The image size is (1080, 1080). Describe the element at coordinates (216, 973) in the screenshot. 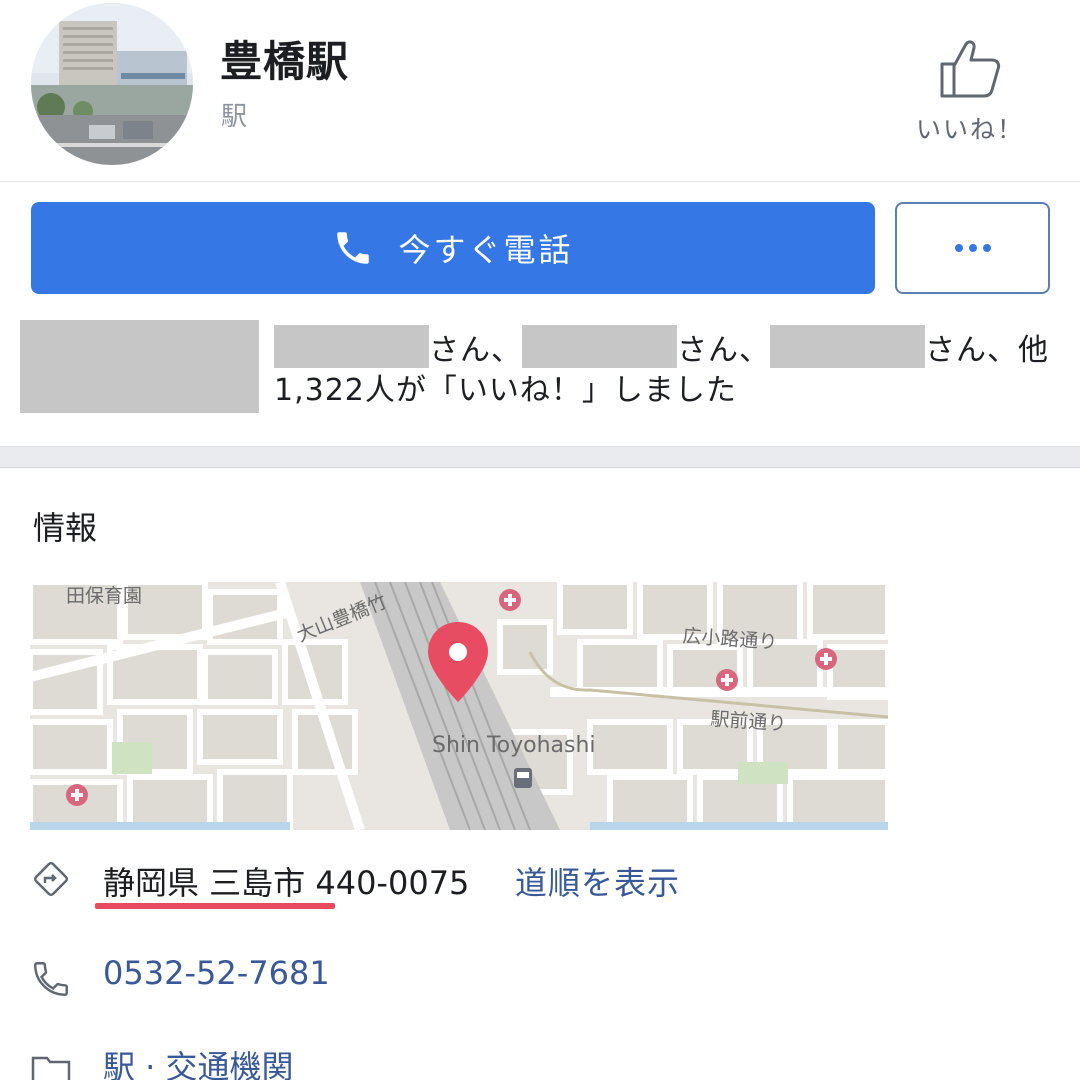

I see `phone-number-link: 0532-52-7681` at that location.